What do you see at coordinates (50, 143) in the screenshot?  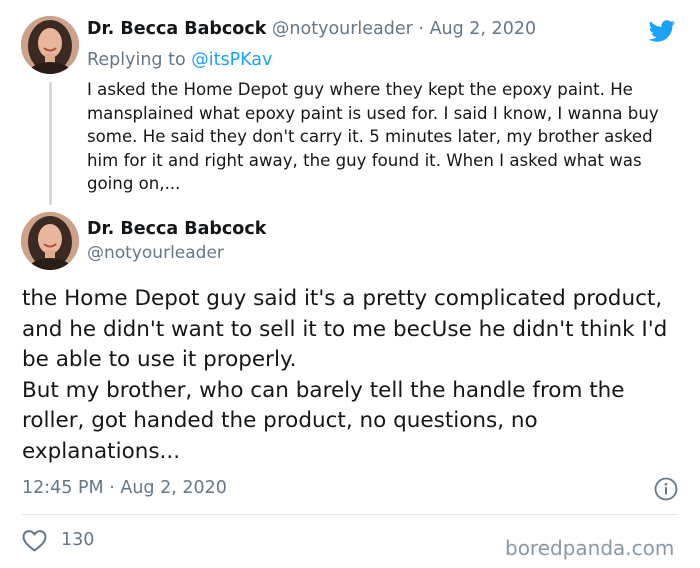 I see `thread-connector-line` at bounding box center [50, 143].